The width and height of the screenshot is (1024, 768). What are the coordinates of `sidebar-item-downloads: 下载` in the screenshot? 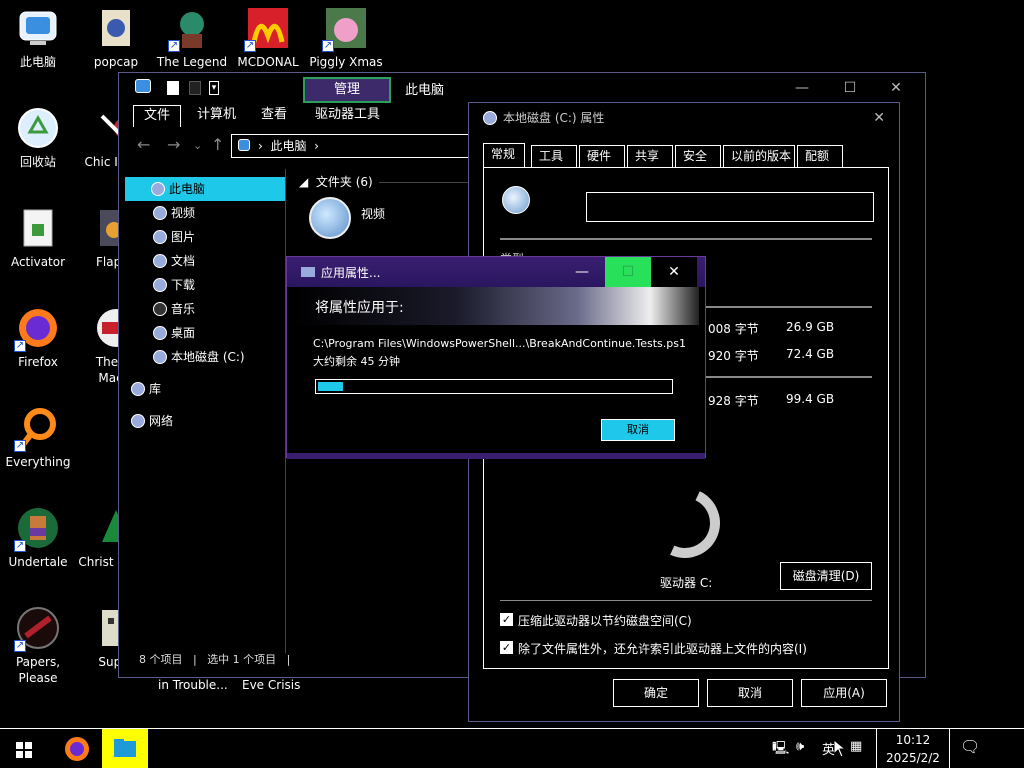 It's located at (205, 285).